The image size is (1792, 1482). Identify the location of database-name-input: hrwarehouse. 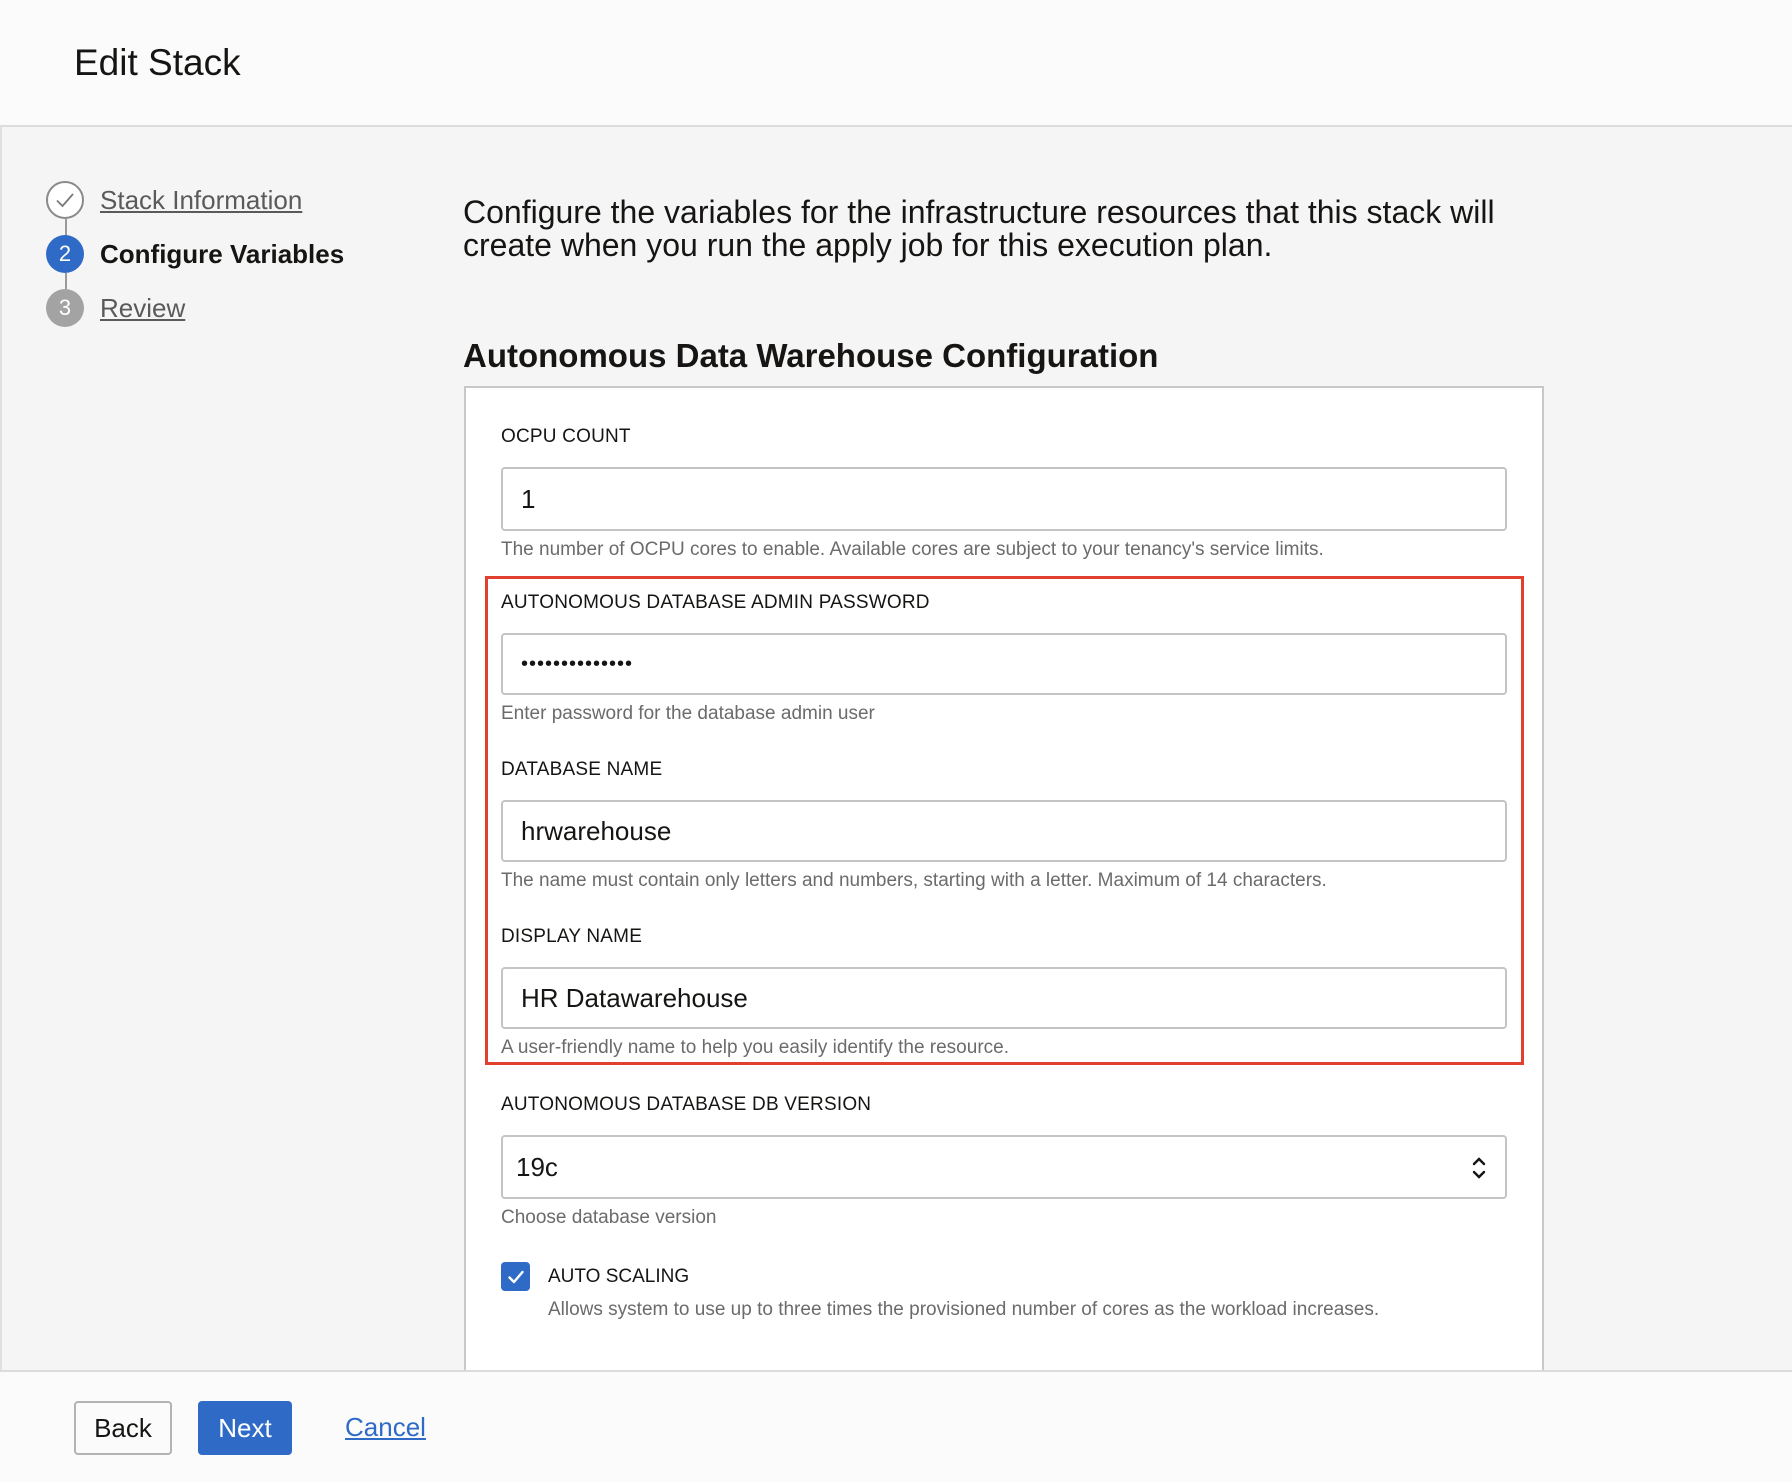
(1004, 831).